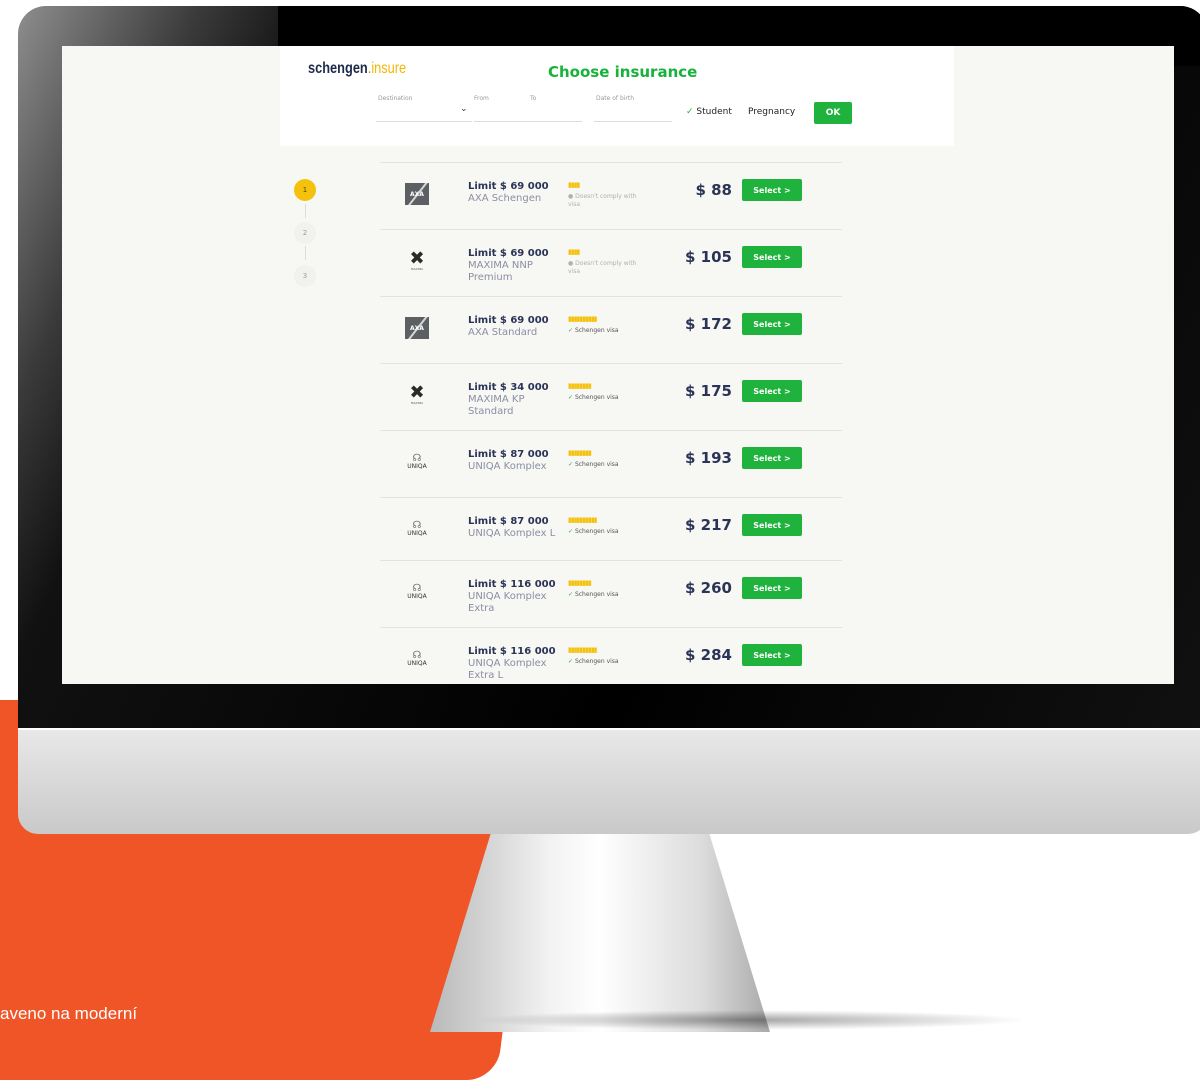  I want to click on price: $ 260, so click(708, 588).